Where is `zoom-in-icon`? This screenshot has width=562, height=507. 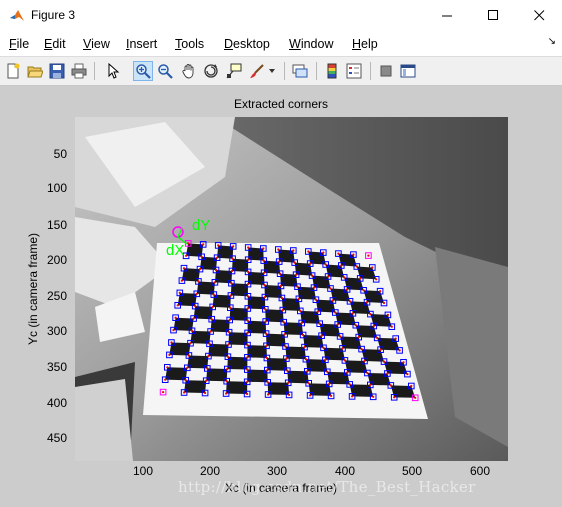 zoom-in-icon is located at coordinates (143, 71).